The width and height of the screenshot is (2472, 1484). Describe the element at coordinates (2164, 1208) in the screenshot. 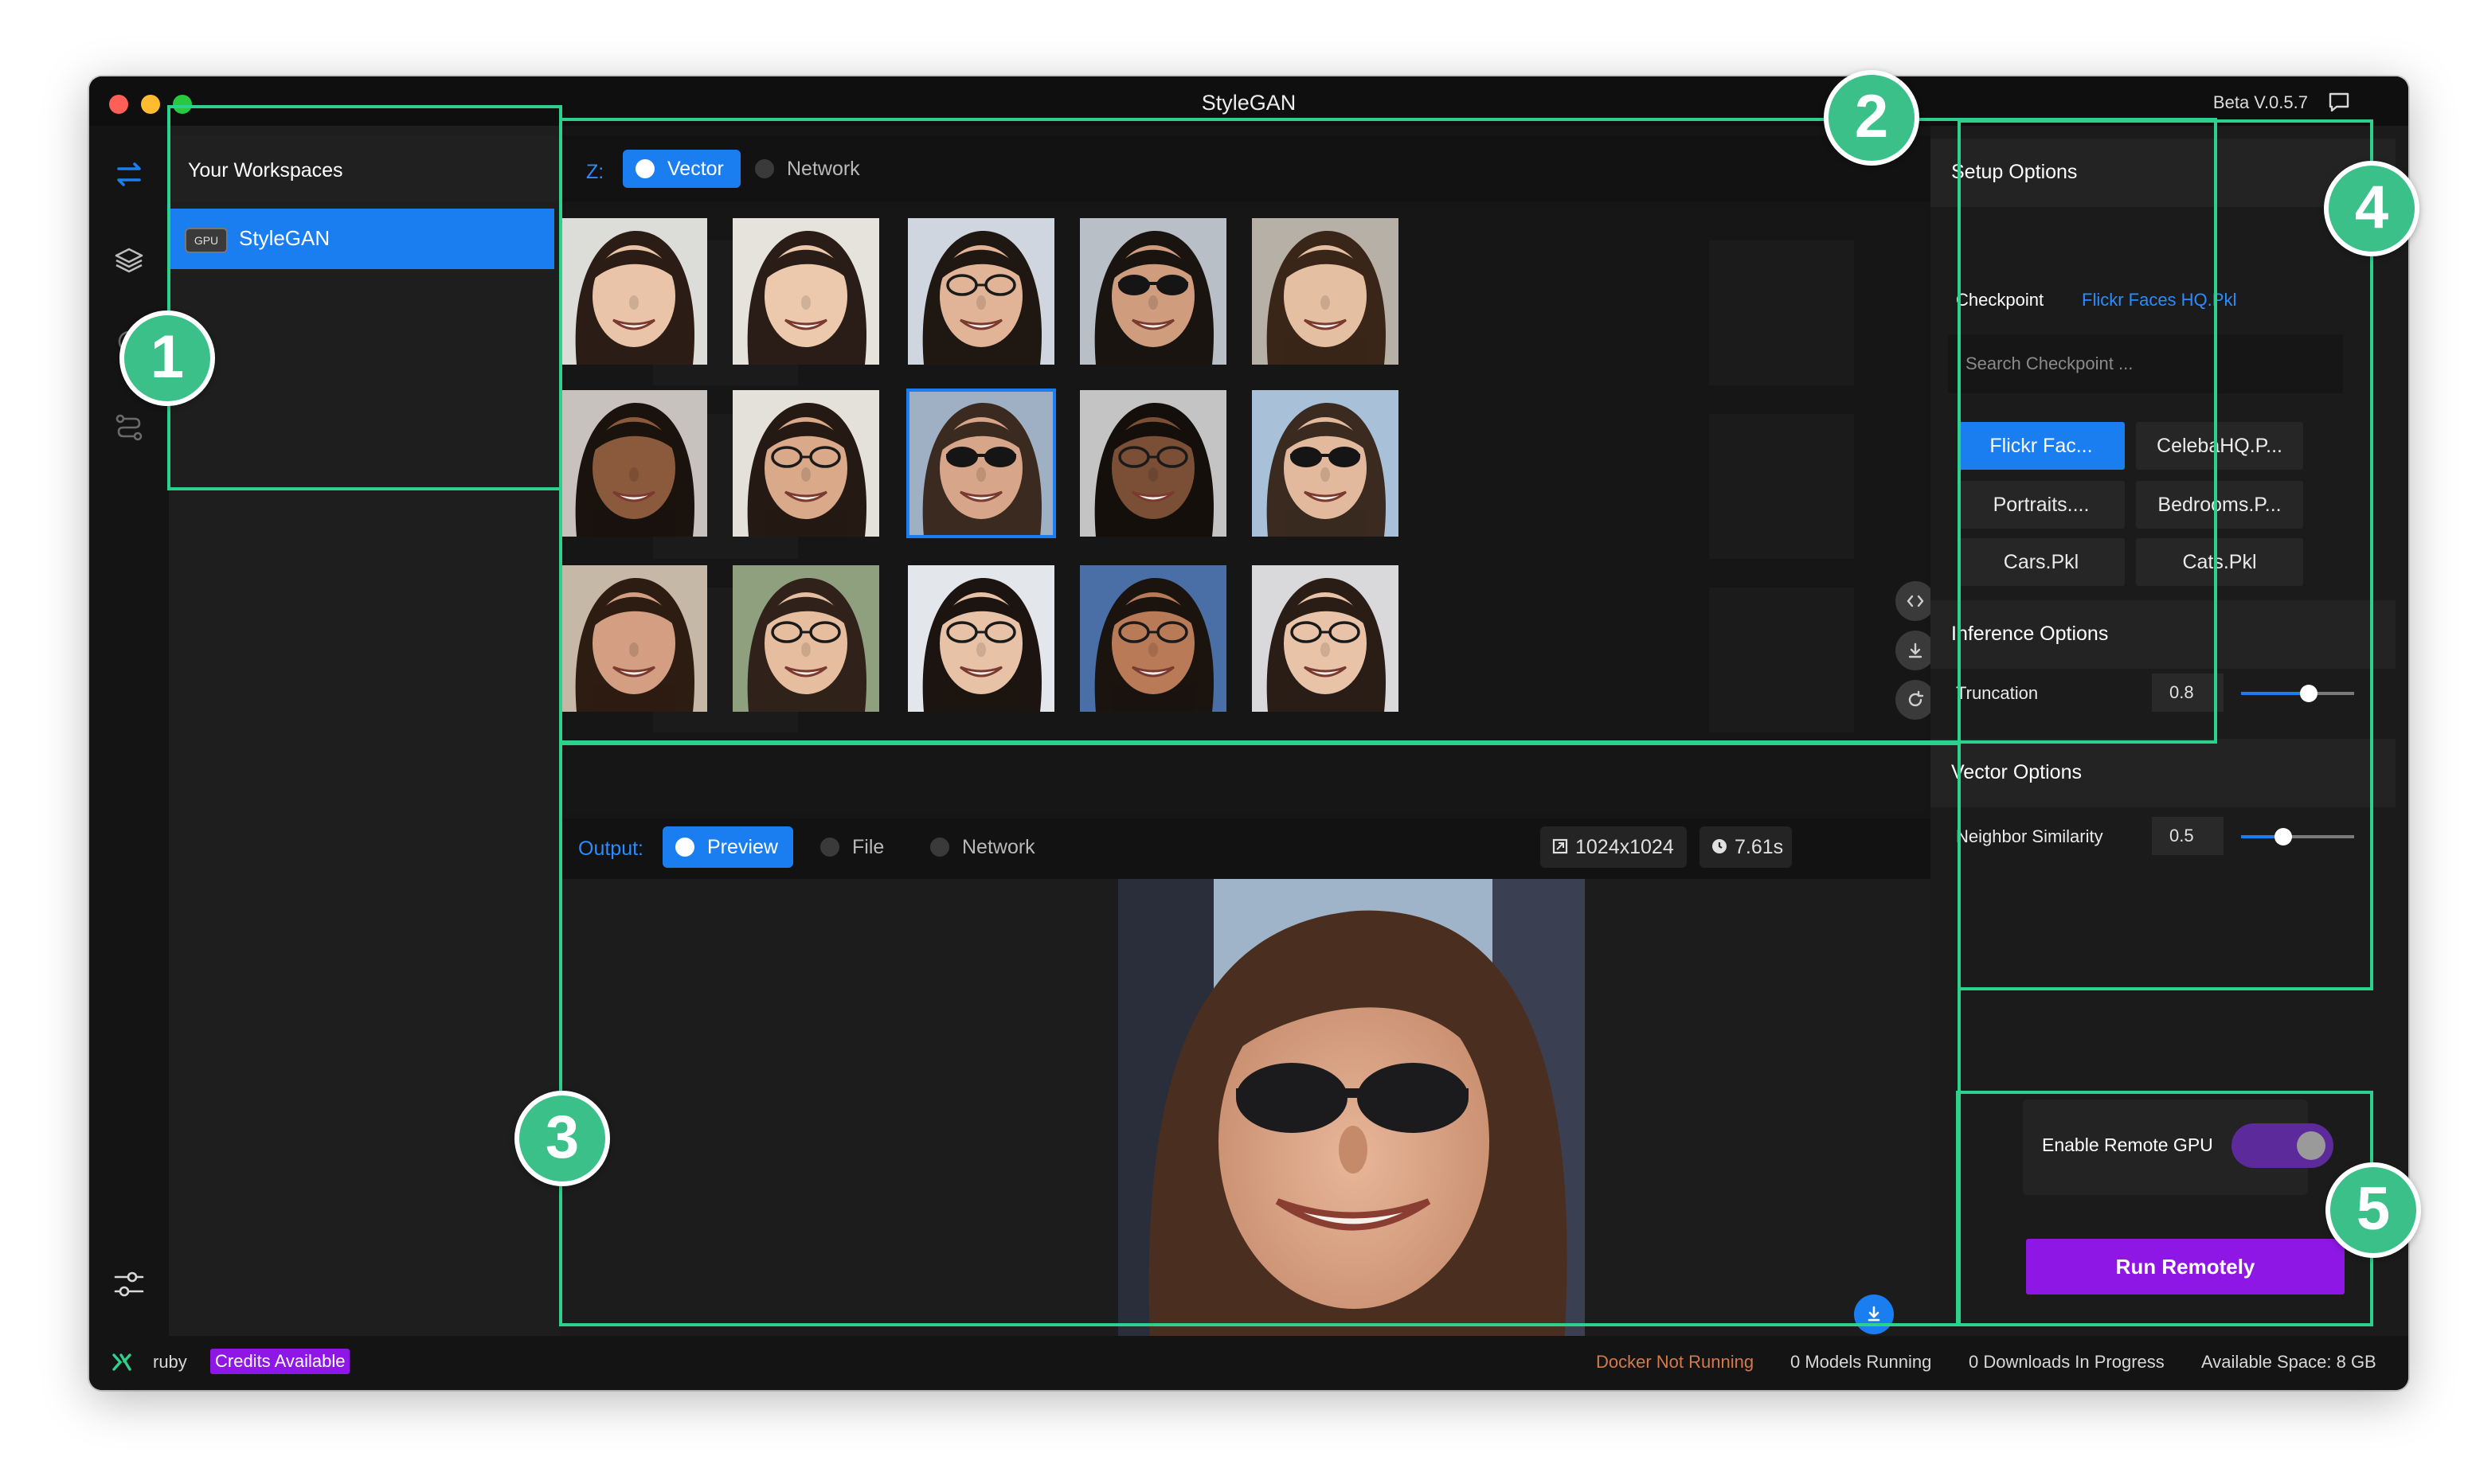

I see `highlight-box-remote` at that location.